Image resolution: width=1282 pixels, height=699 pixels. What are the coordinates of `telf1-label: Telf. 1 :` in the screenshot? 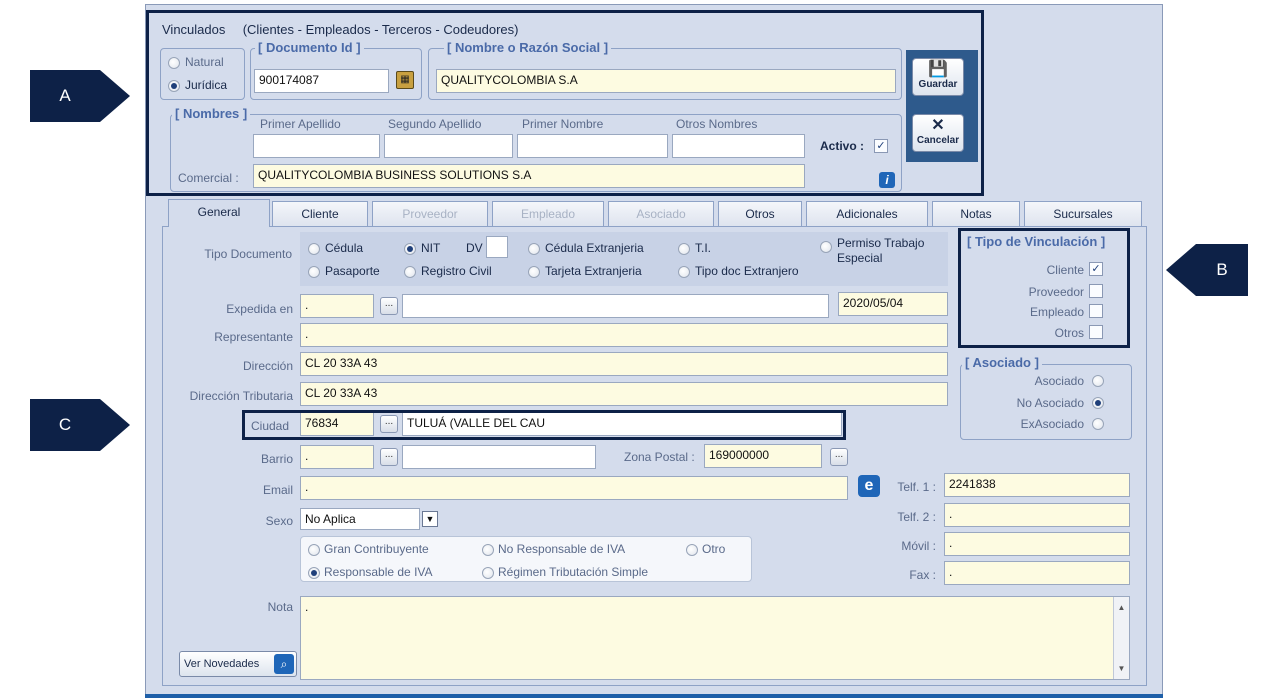 It's located at (916, 487).